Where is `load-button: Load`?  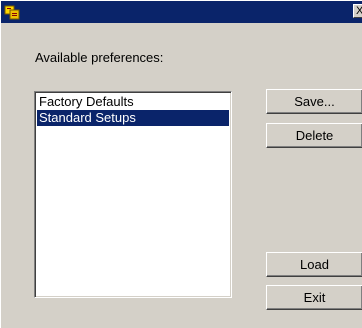
load-button: Load is located at coordinates (314, 264).